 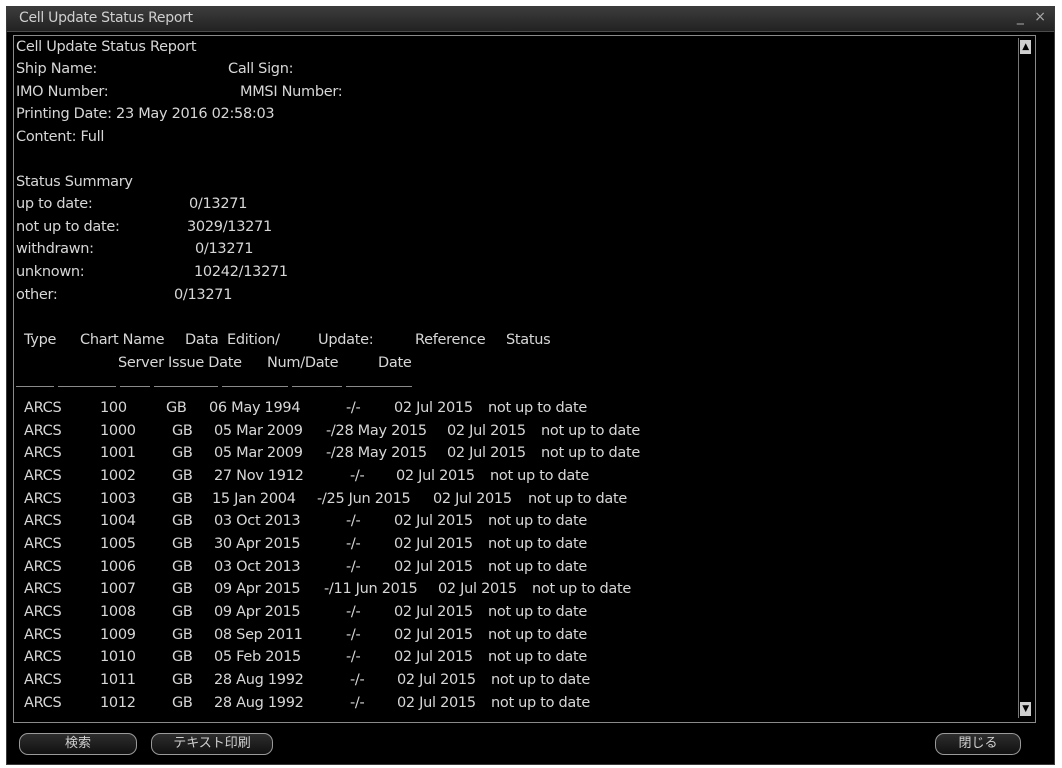 I want to click on cell-chart-name: 1010, so click(x=118, y=657).